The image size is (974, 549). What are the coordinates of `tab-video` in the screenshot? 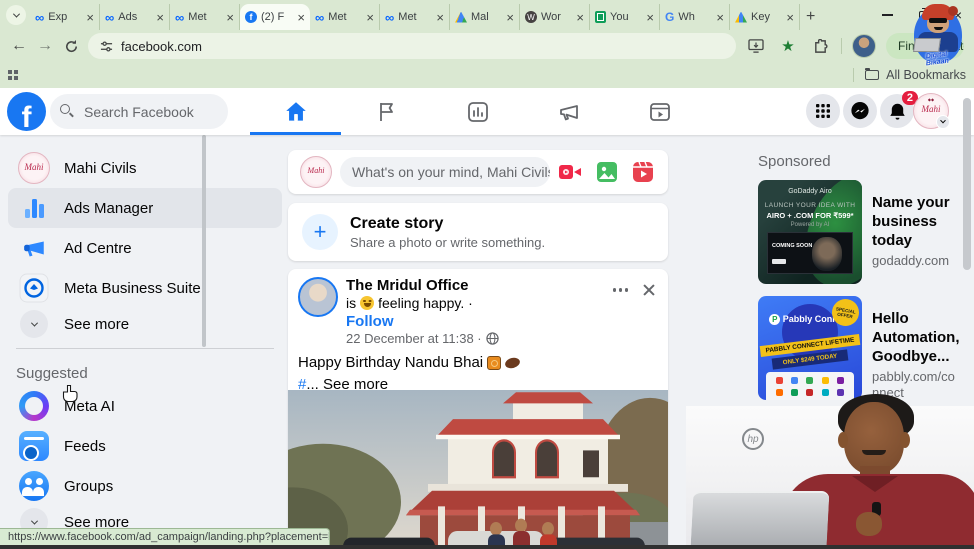 It's located at (659, 111).